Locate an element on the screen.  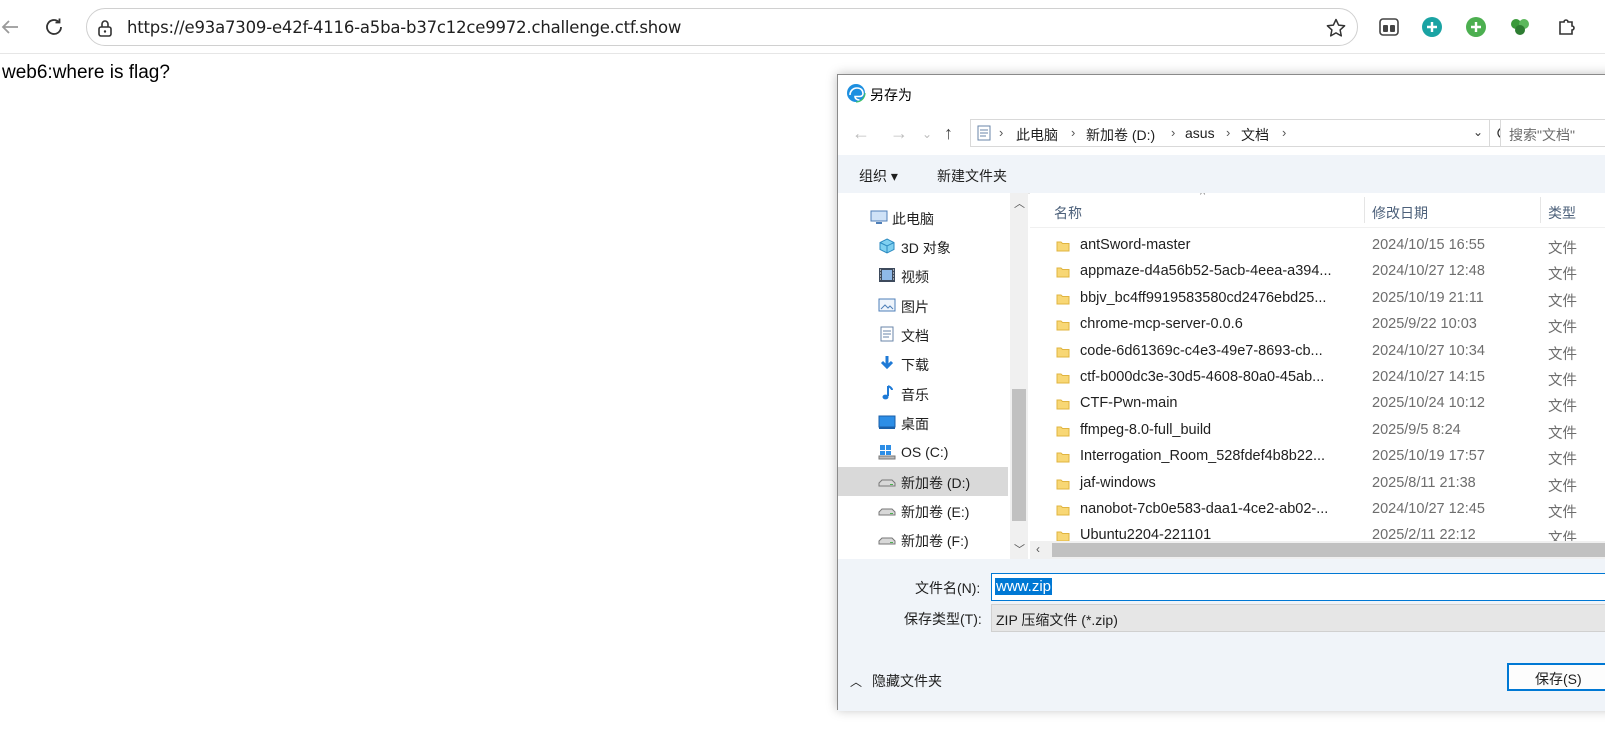
tree-scroll-thumb is located at coordinates (1019, 455).